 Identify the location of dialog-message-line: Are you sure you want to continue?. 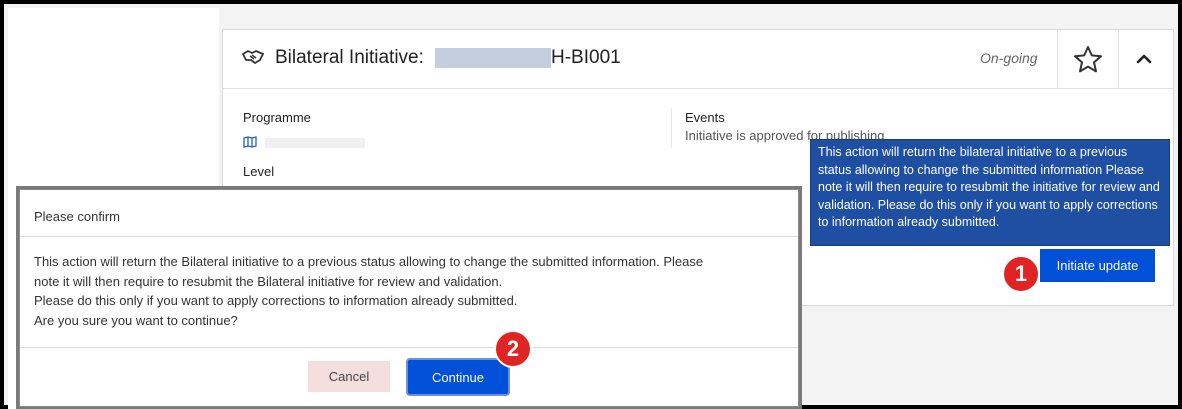
(136, 320).